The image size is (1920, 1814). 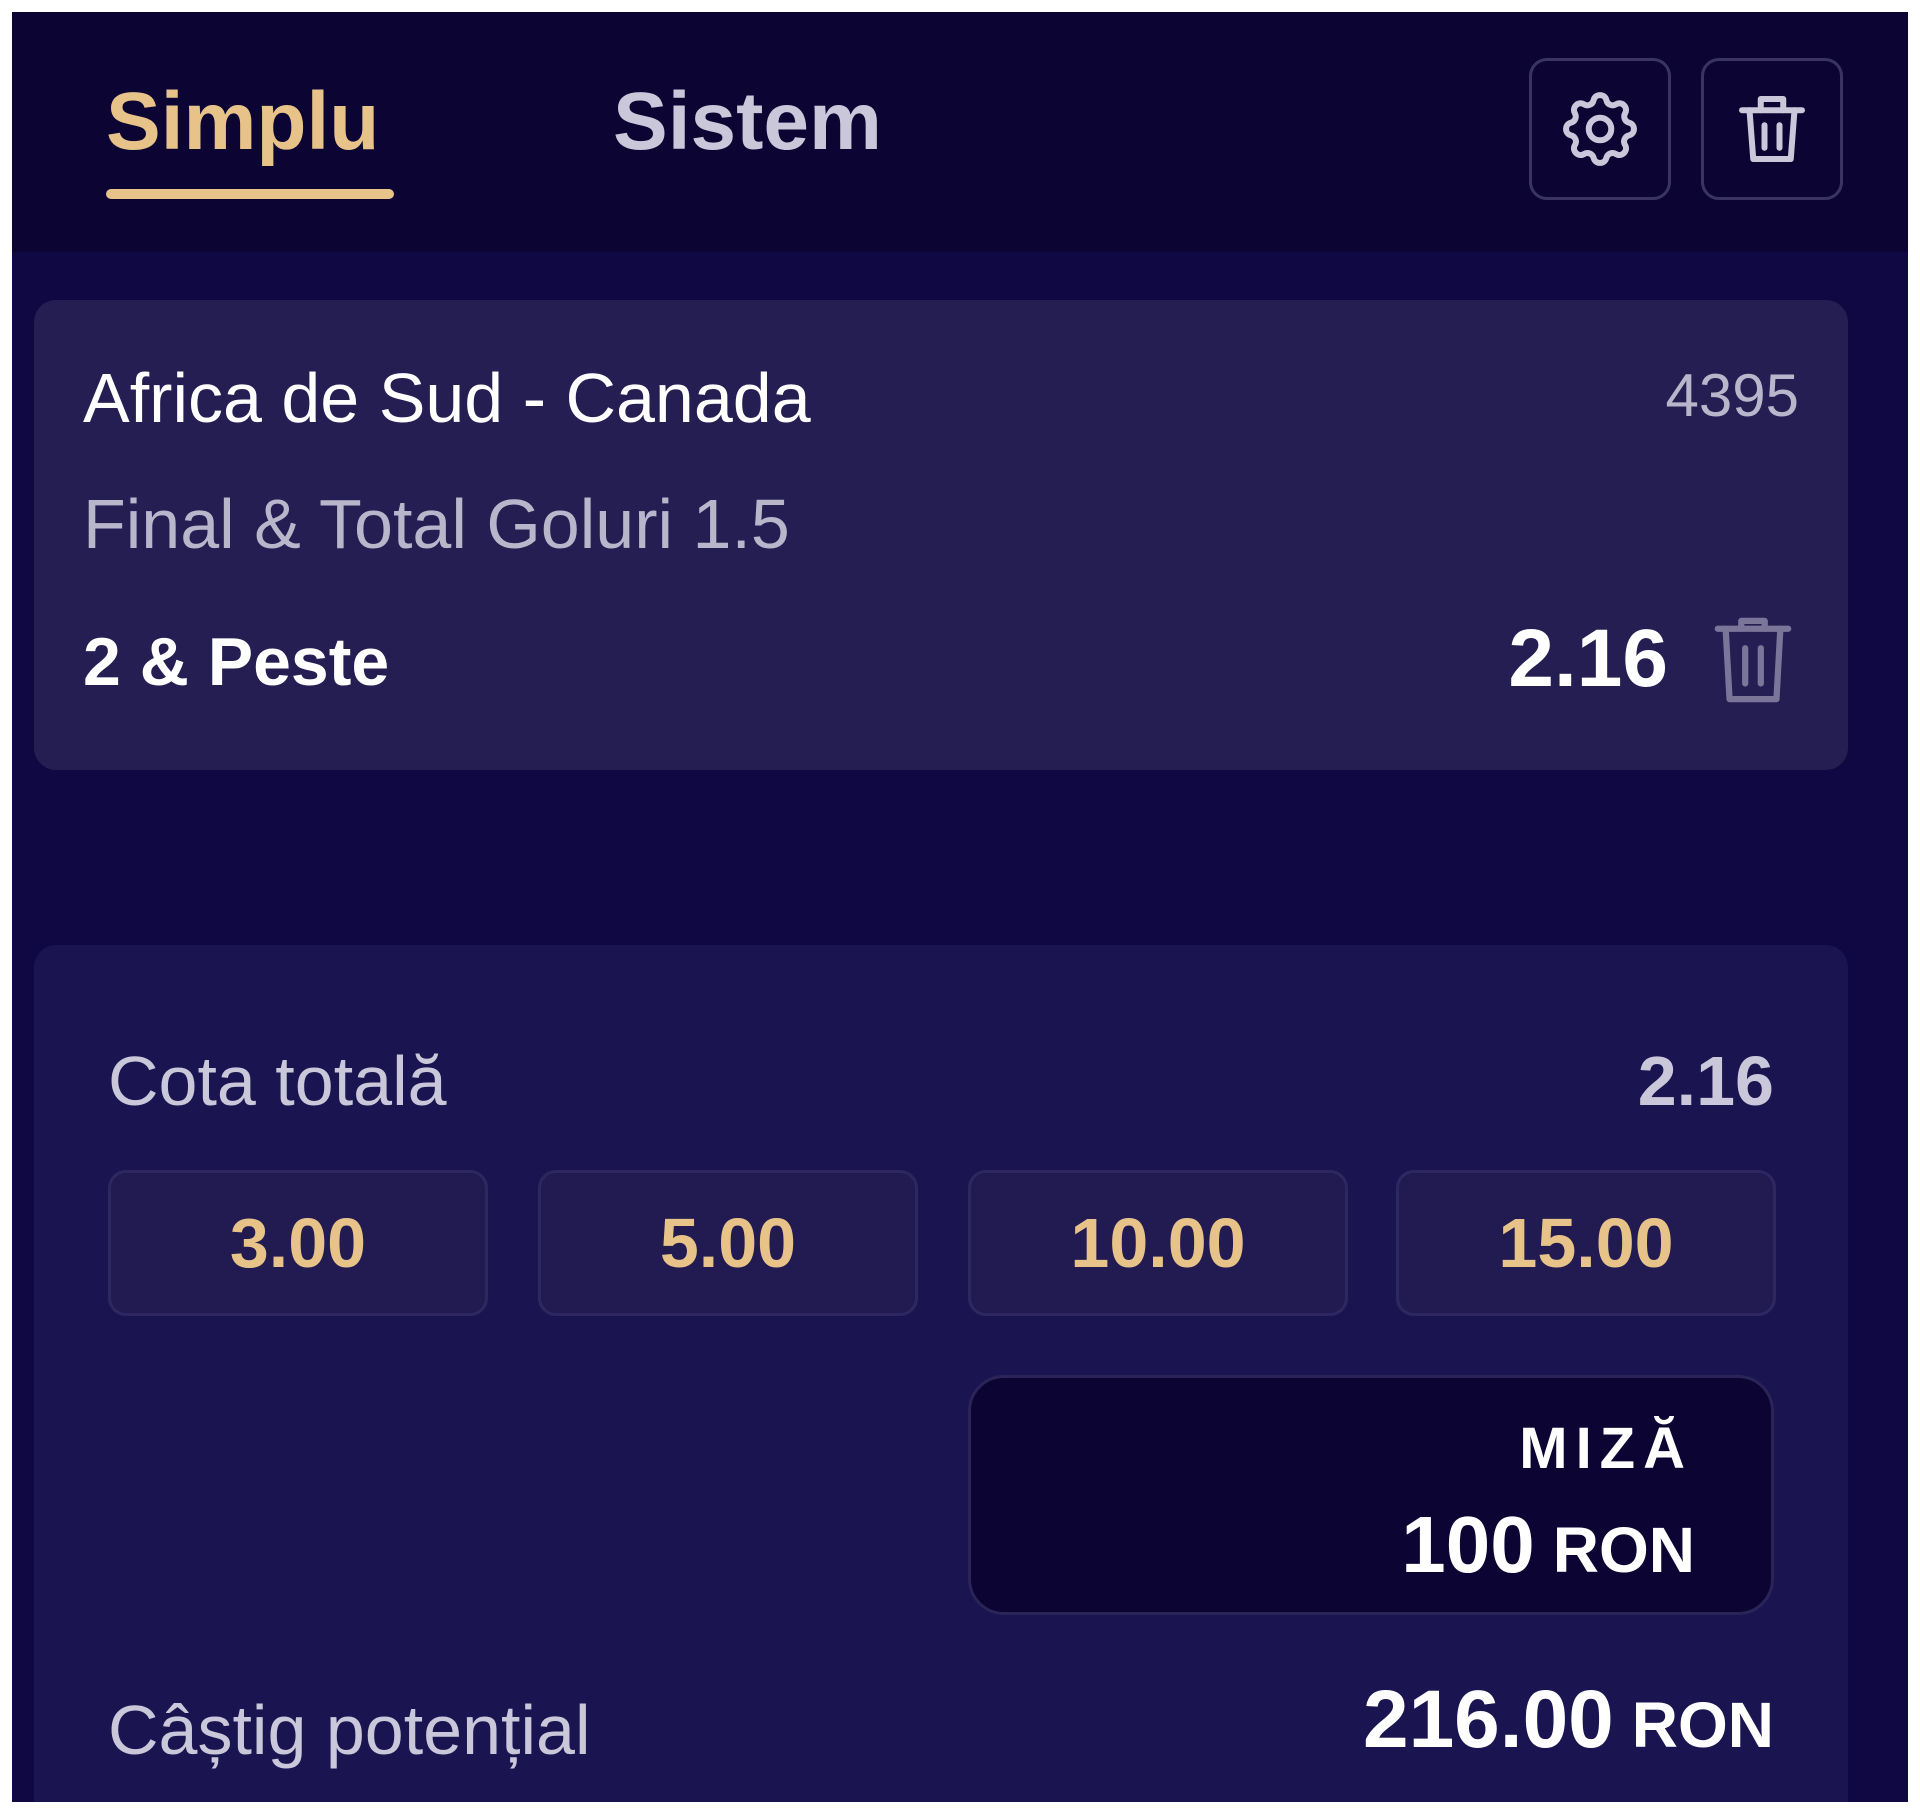 I want to click on clear-all-button, so click(x=1772, y=129).